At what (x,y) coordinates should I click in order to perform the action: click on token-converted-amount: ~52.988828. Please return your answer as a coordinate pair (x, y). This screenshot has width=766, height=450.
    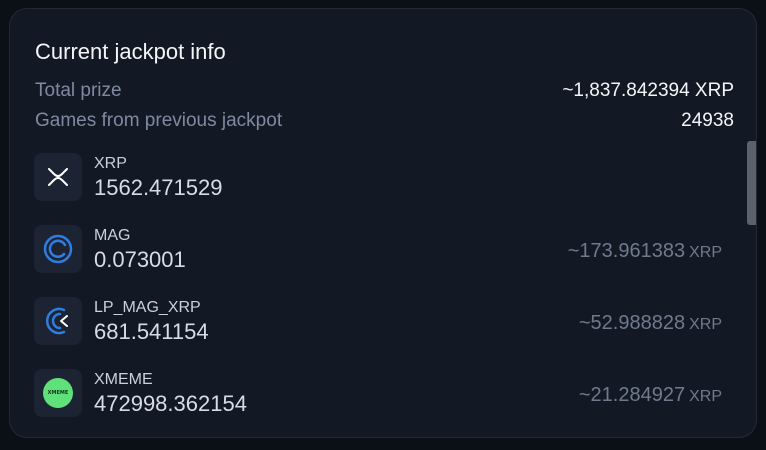
    Looking at the image, I should click on (632, 323).